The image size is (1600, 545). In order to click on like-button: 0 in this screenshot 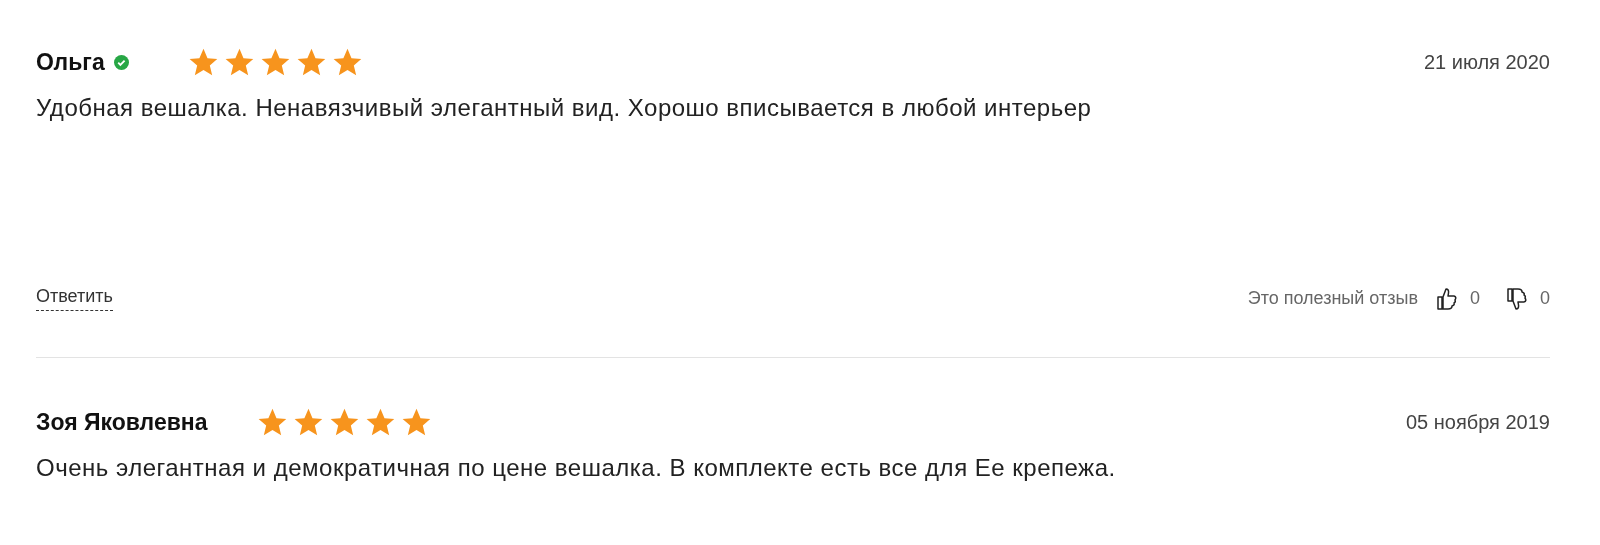, I will do `click(1457, 298)`.